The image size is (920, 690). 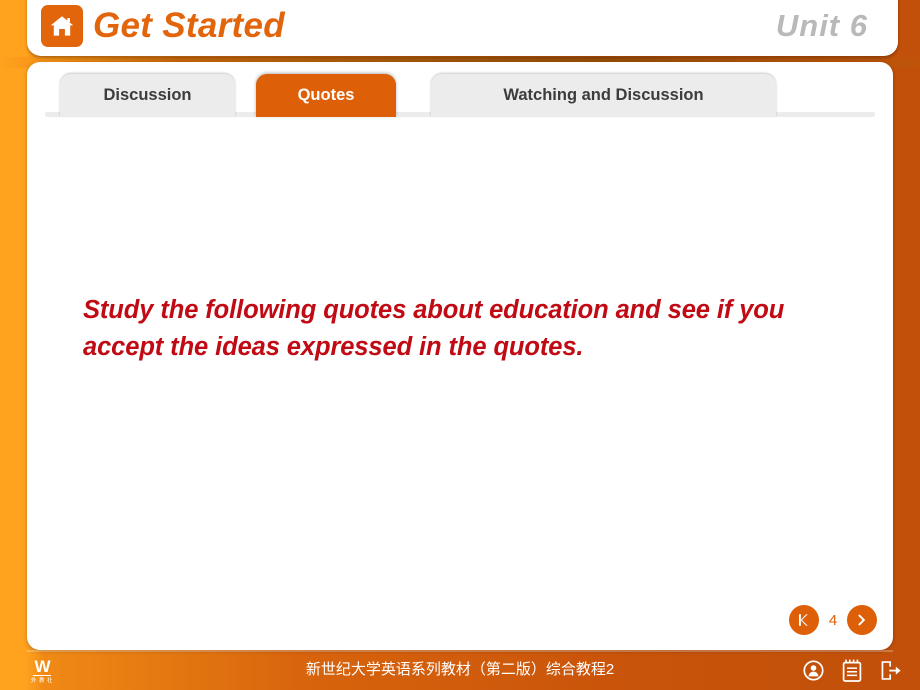 What do you see at coordinates (813, 670) in the screenshot?
I see `user-icon` at bounding box center [813, 670].